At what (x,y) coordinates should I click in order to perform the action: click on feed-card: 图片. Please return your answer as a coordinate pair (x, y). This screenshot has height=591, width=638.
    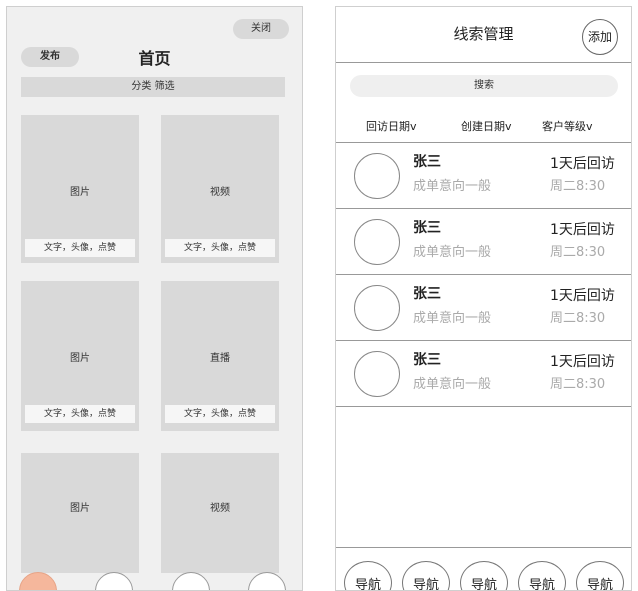
    Looking at the image, I should click on (80, 513).